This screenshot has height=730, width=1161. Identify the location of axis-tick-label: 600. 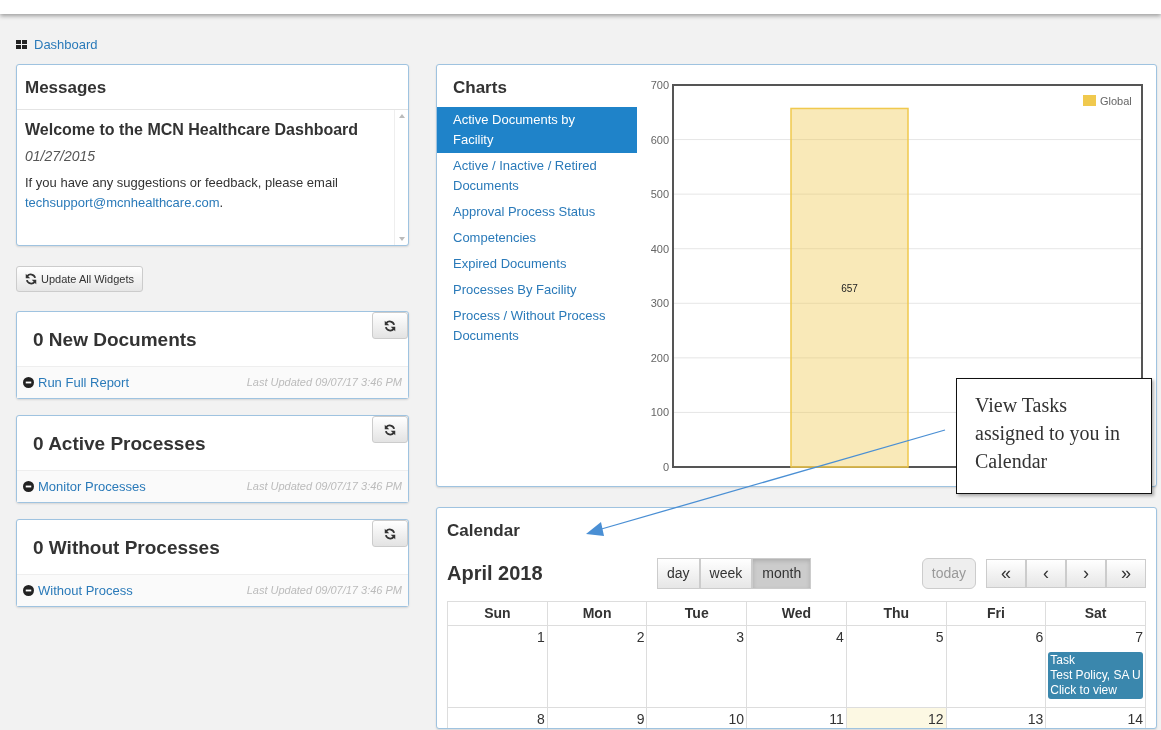
(659, 139).